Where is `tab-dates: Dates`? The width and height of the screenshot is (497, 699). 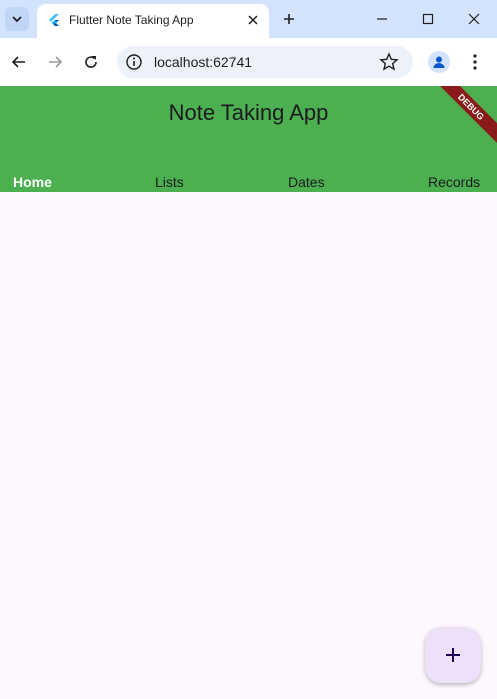
tab-dates: Dates is located at coordinates (306, 182).